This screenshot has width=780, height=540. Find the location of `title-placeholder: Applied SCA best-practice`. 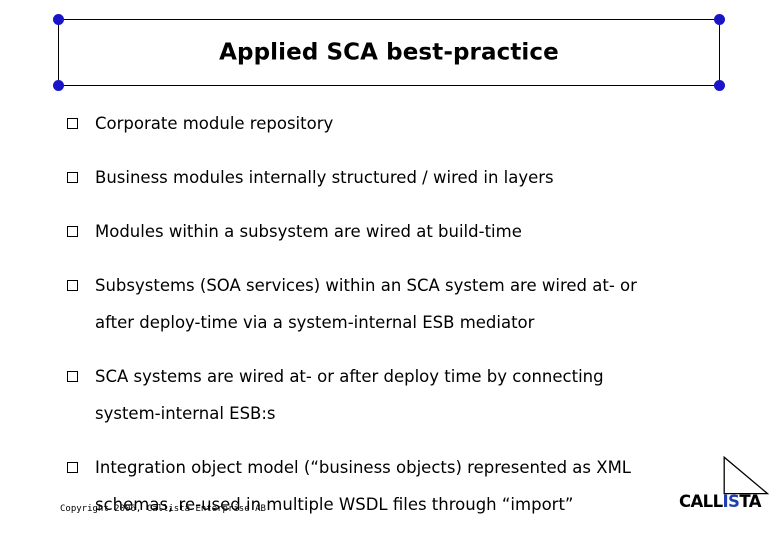

title-placeholder: Applied SCA best-practice is located at coordinates (389, 52).